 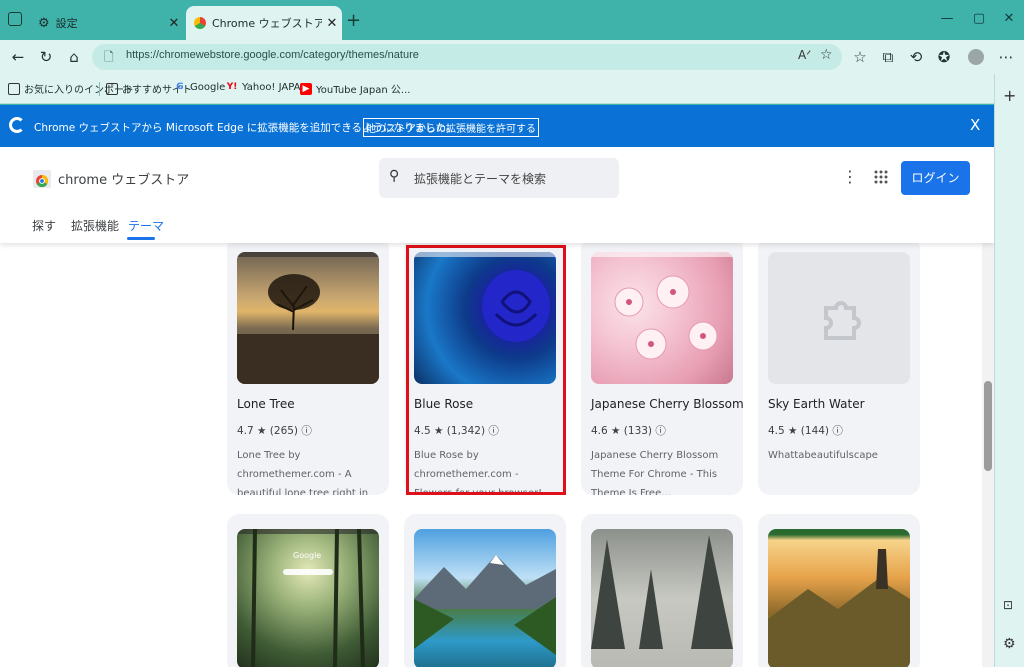 What do you see at coordinates (180, 87) in the screenshot?
I see `google-icon: G` at bounding box center [180, 87].